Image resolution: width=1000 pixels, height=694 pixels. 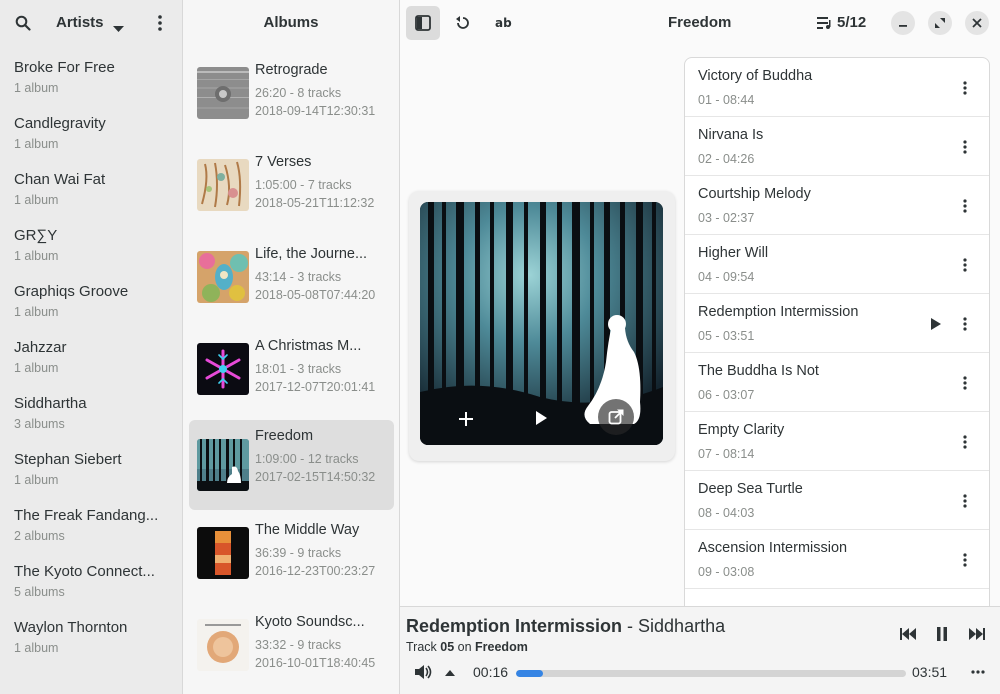 What do you see at coordinates (36, 235) in the screenshot?
I see `artist-name: GR∑Y` at bounding box center [36, 235].